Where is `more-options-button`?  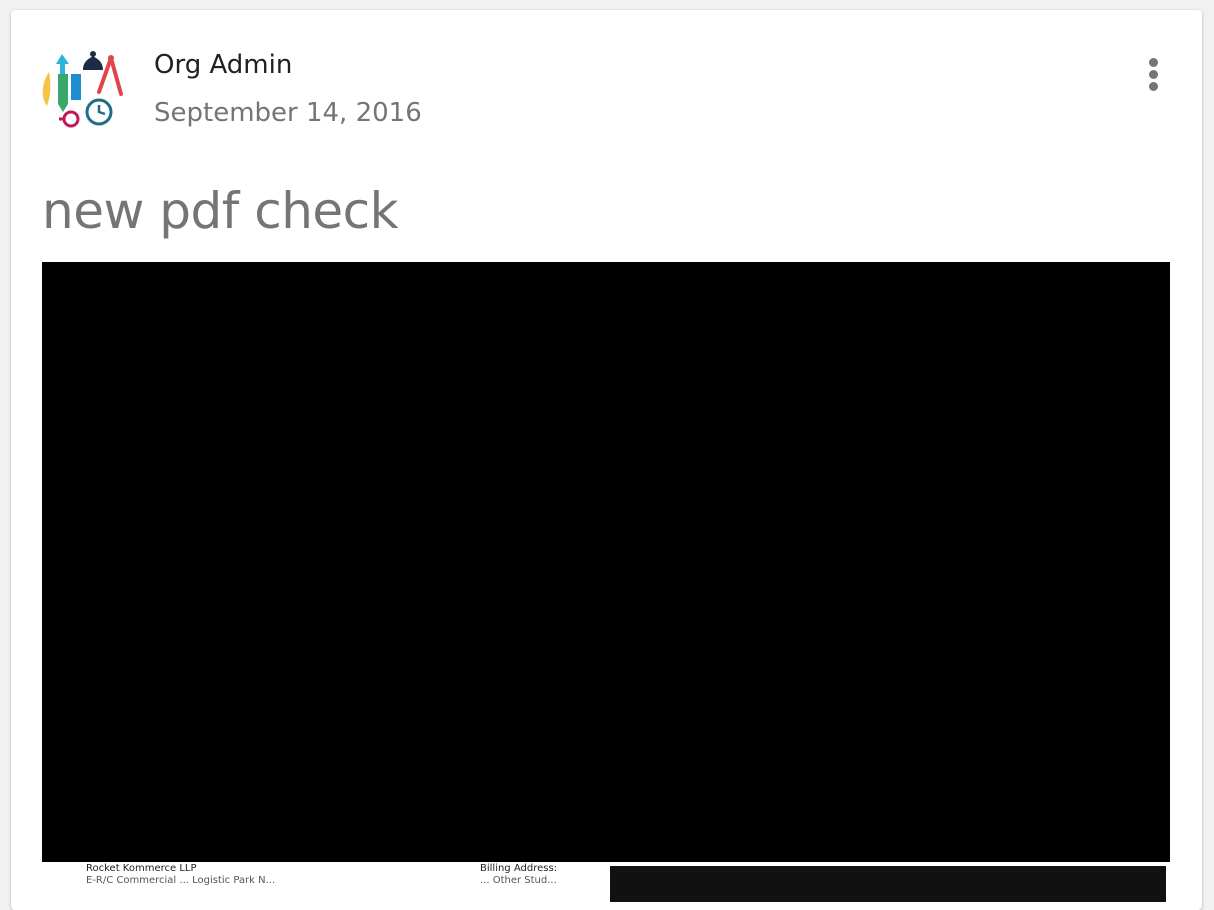
more-options-button is located at coordinates (1154, 74).